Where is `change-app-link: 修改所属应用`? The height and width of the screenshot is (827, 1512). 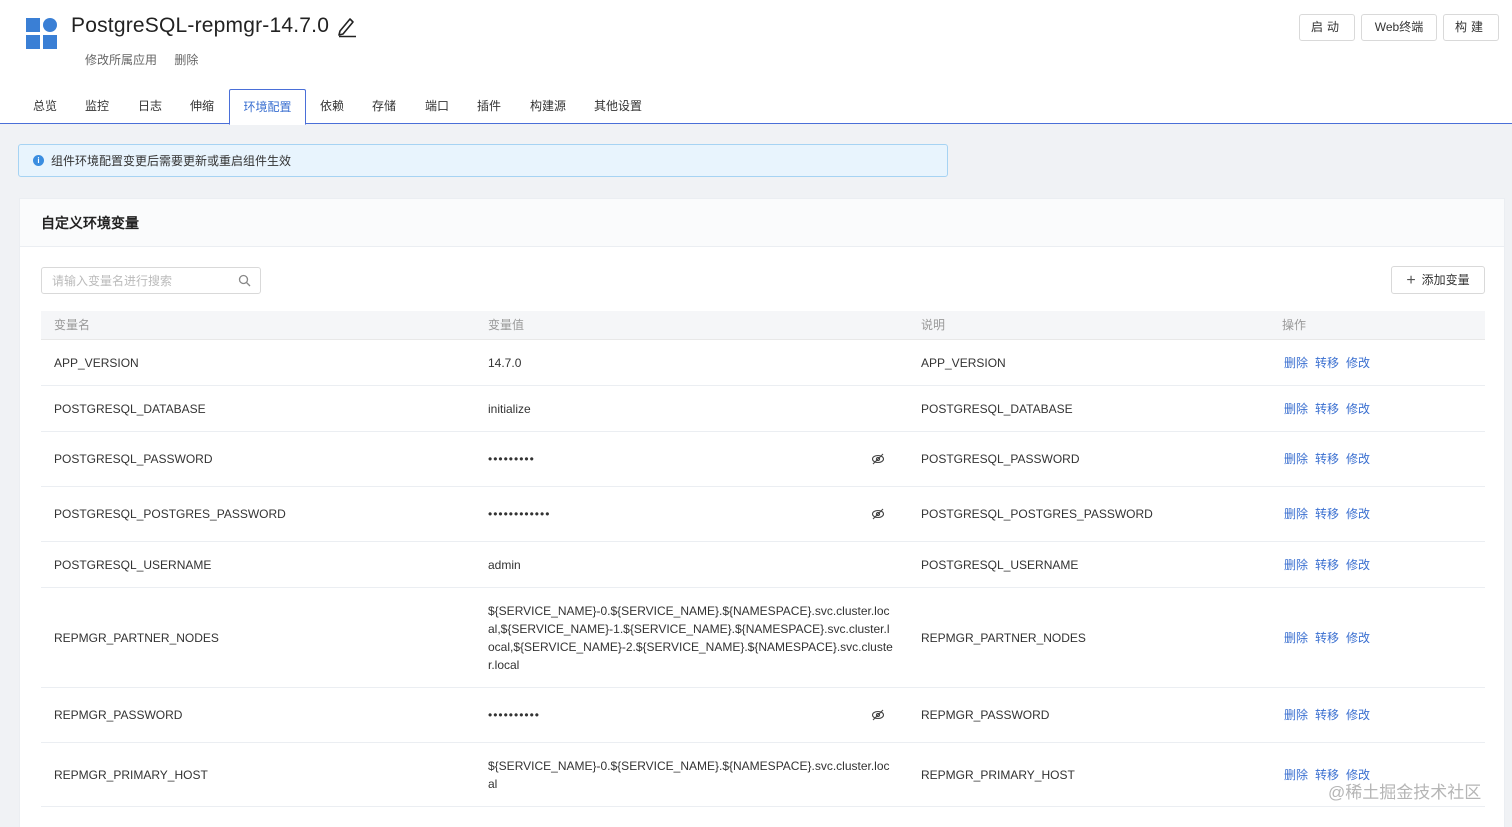
change-app-link: 修改所属应用 is located at coordinates (121, 60).